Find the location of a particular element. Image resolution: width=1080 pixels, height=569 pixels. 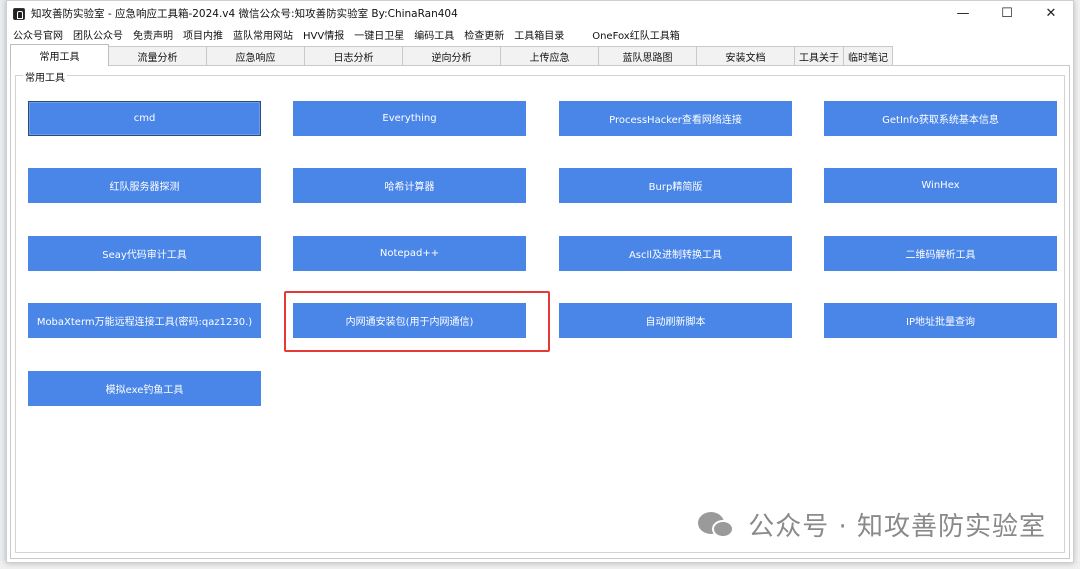

tab-upload-response: 上传应急 is located at coordinates (549, 56).